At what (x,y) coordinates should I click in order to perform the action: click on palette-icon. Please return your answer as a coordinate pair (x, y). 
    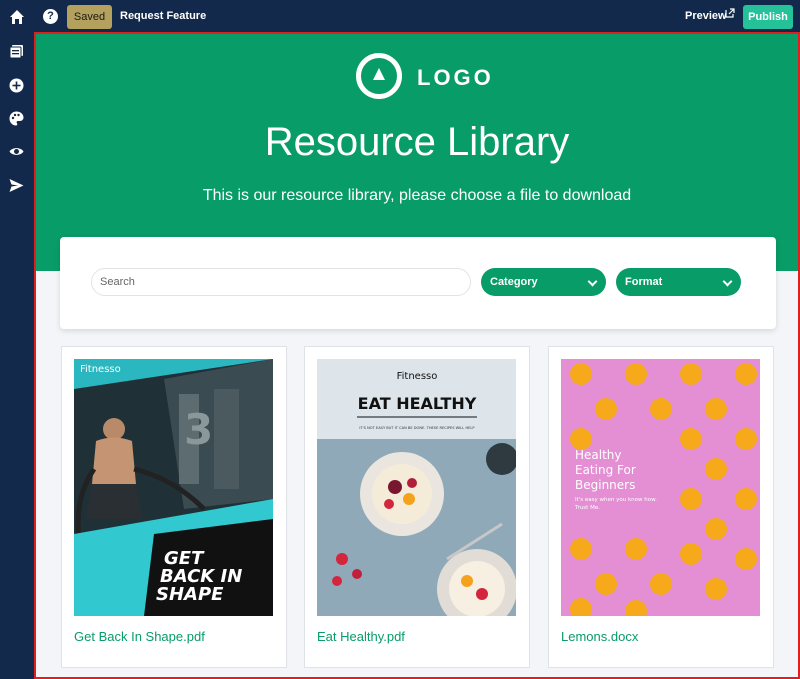
    Looking at the image, I should click on (16, 118).